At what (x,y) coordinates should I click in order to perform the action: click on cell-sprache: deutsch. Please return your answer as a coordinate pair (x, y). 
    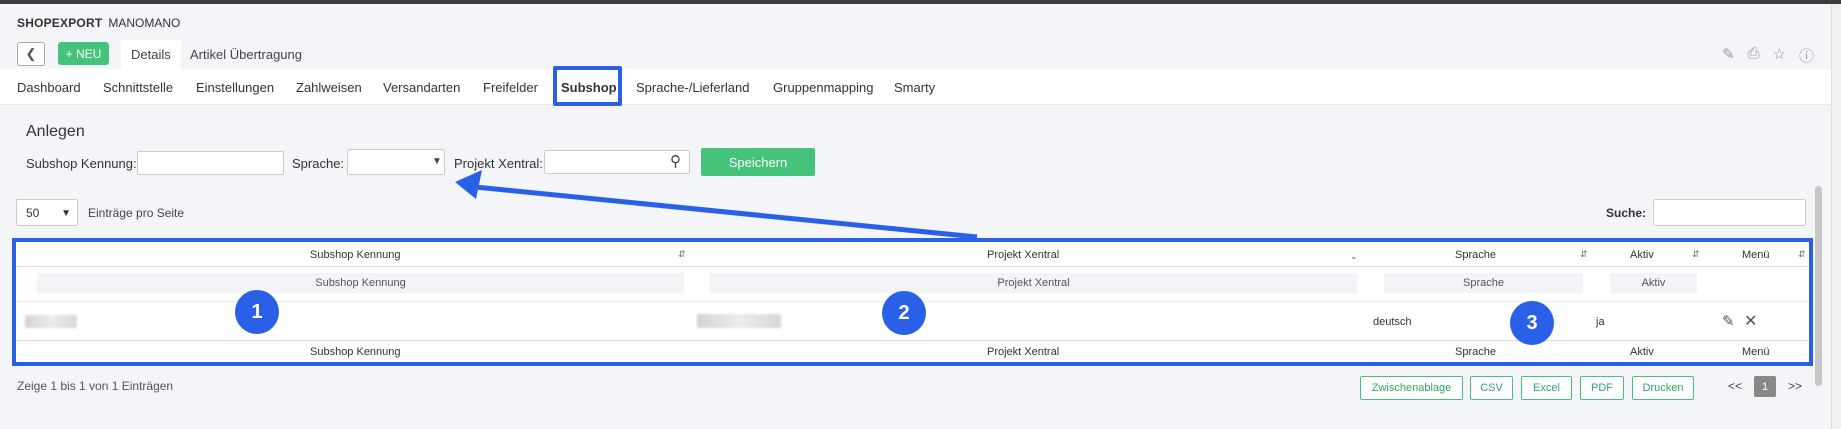
    Looking at the image, I should click on (1392, 322).